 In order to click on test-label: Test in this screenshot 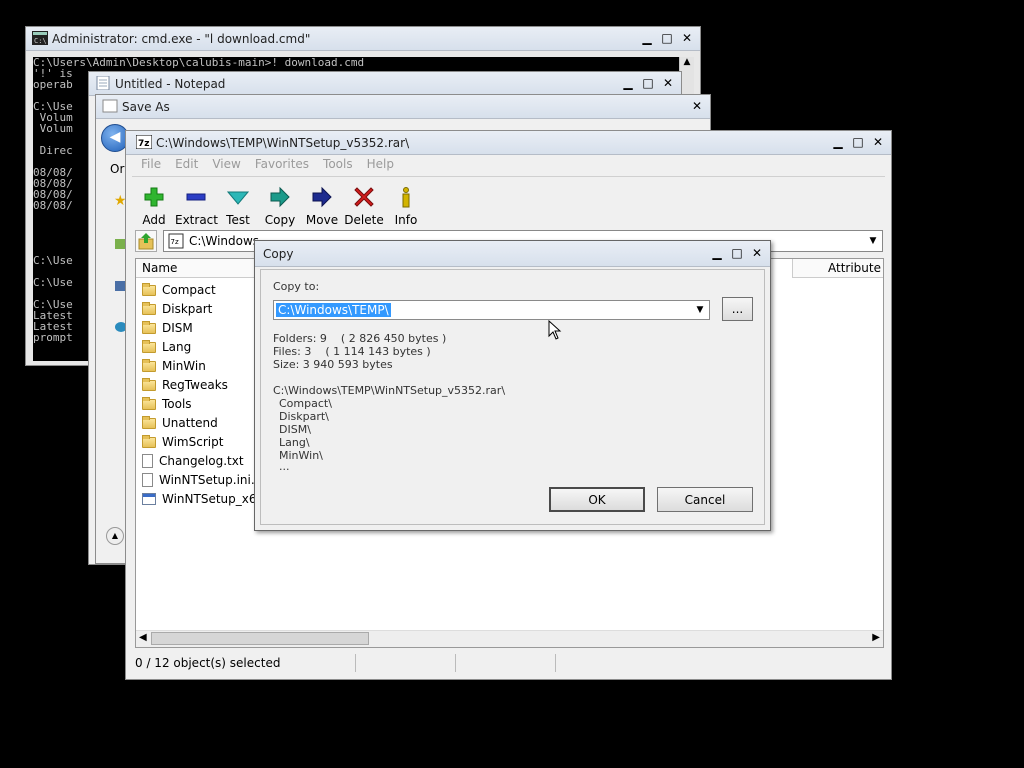, I will do `click(238, 220)`.